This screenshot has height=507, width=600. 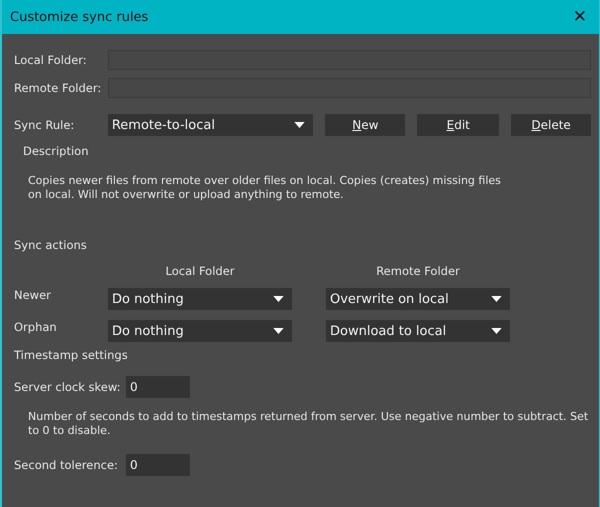 What do you see at coordinates (45, 125) in the screenshot?
I see `field-label: Sync Rule:` at bounding box center [45, 125].